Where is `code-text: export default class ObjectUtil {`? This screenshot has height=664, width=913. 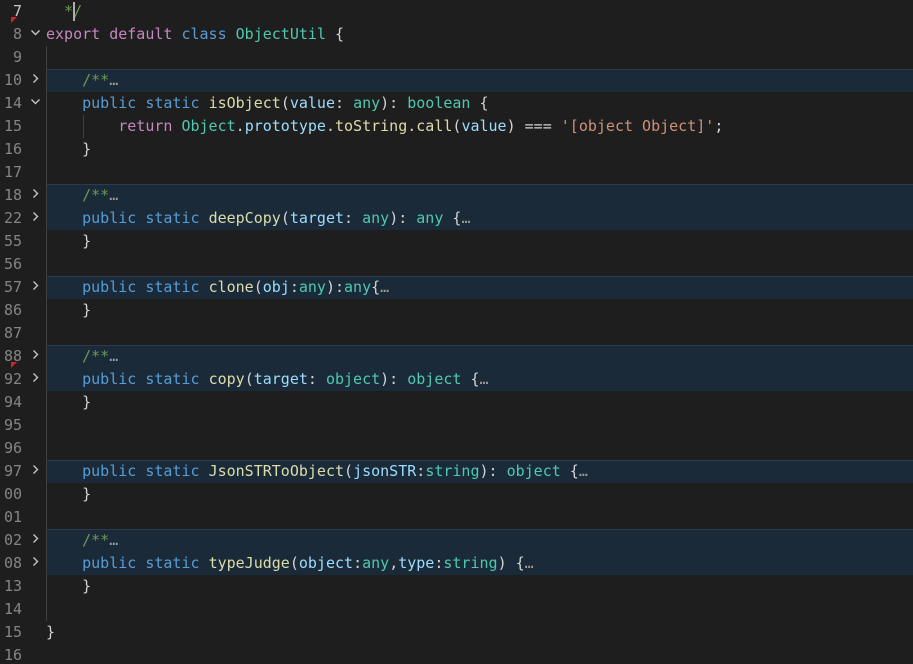
code-text: export default class ObjectUtil { is located at coordinates (479, 34).